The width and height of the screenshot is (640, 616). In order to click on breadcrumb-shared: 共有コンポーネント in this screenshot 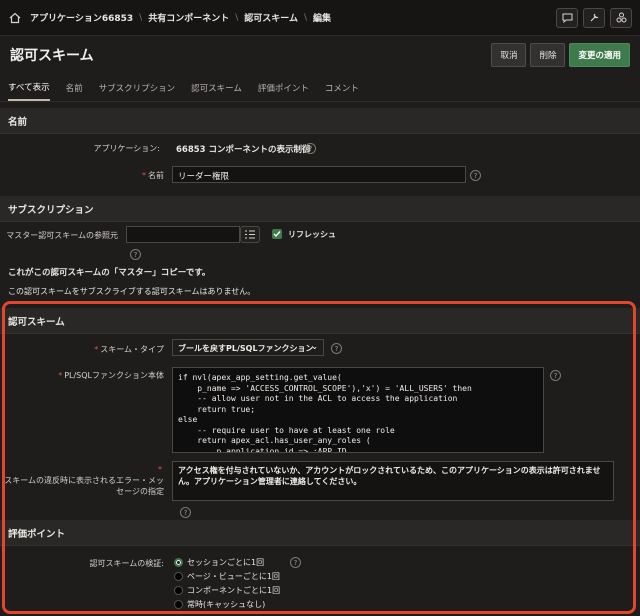, I will do `click(188, 17)`.